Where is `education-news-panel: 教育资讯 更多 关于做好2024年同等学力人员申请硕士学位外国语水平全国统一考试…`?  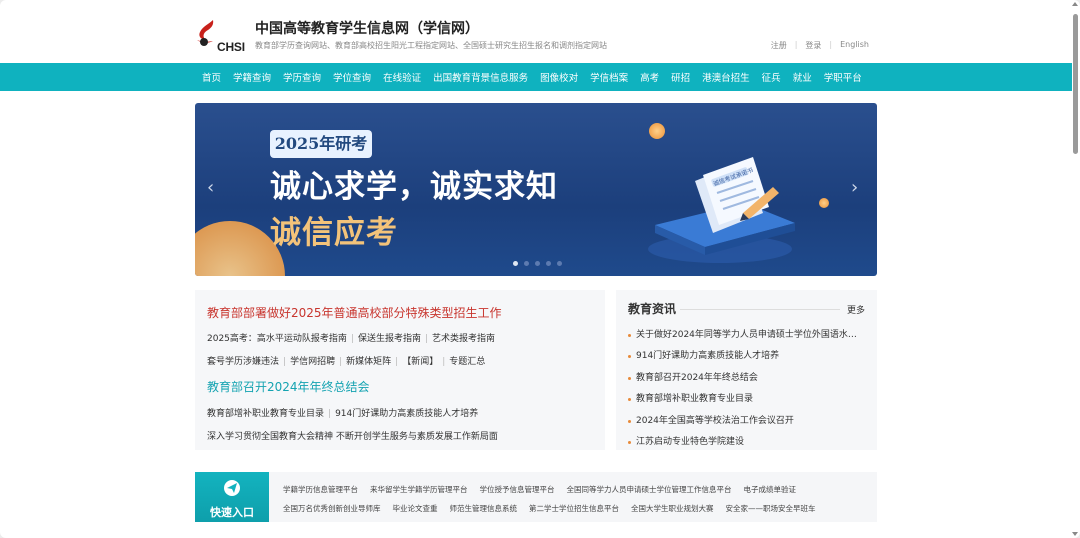 education-news-panel: 教育资讯 更多 关于做好2024年同等学力人员申请硕士学位外国语水平全国统一考试… is located at coordinates (746, 370).